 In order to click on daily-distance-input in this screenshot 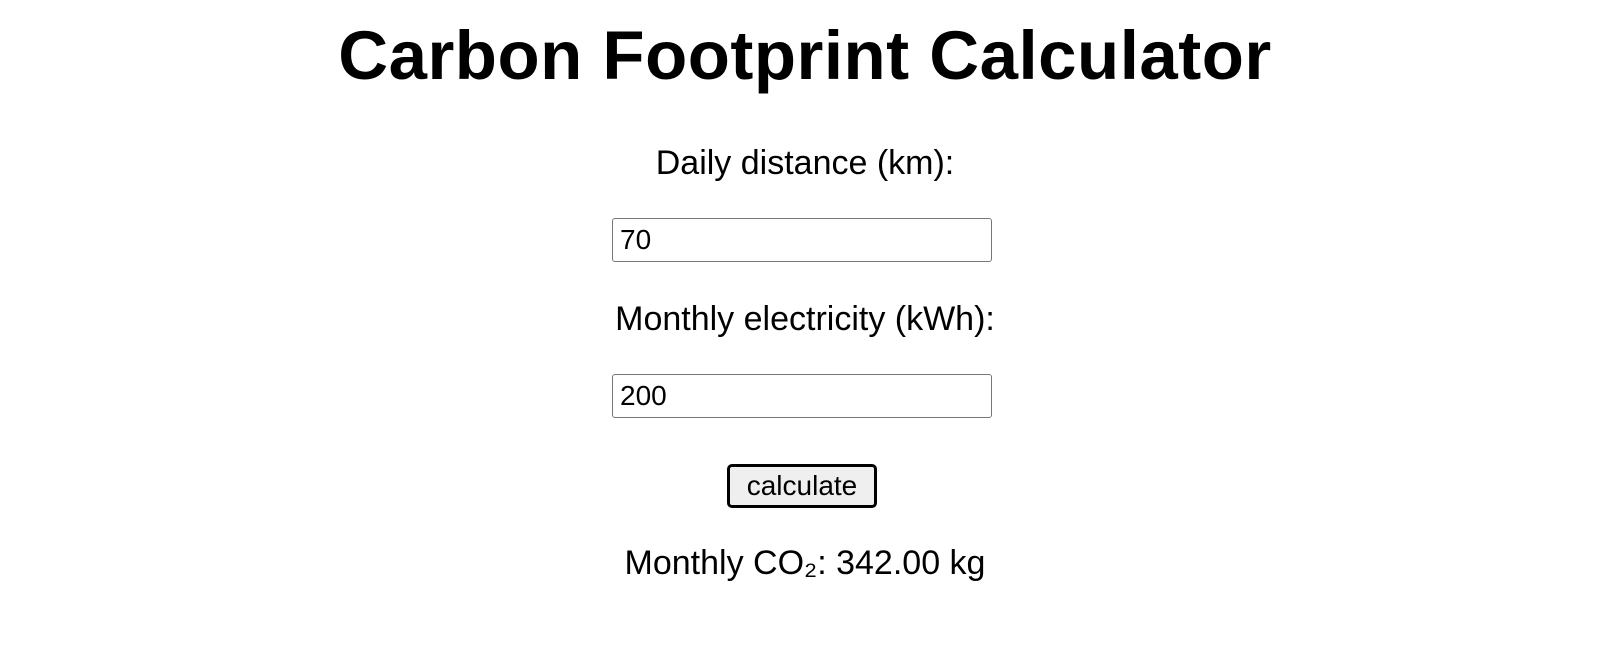, I will do `click(802, 240)`.